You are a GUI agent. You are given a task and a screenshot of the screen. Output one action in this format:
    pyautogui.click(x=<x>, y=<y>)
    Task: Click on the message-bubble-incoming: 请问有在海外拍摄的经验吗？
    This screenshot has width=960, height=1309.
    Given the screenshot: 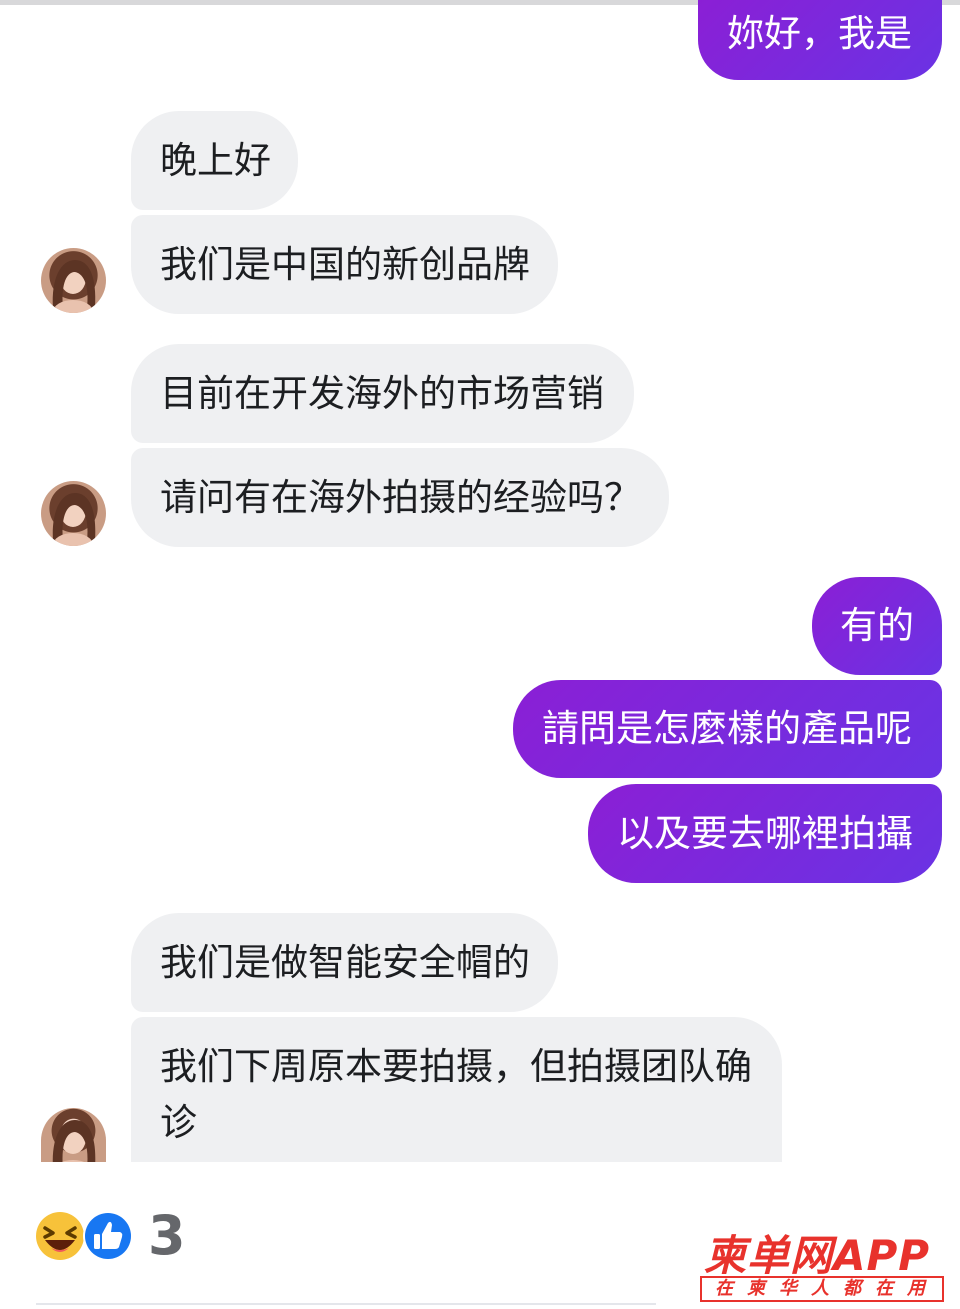 What is the action you would take?
    pyautogui.click(x=400, y=497)
    